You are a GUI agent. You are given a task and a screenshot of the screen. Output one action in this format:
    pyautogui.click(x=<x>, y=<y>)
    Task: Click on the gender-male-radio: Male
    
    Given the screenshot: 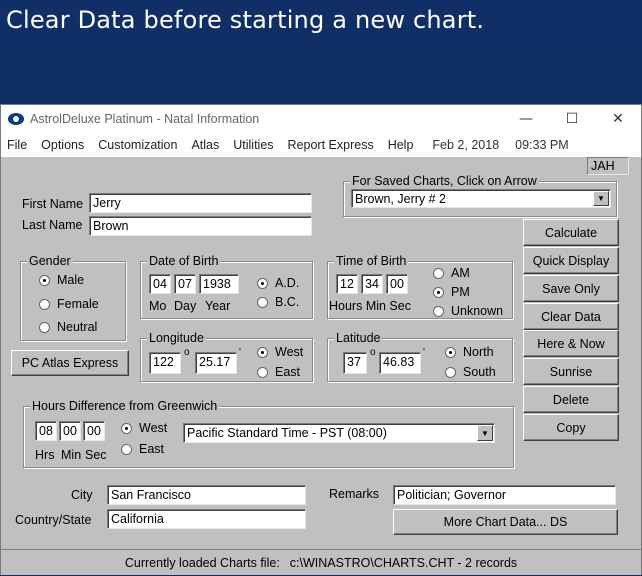 What is the action you would take?
    pyautogui.click(x=61, y=280)
    